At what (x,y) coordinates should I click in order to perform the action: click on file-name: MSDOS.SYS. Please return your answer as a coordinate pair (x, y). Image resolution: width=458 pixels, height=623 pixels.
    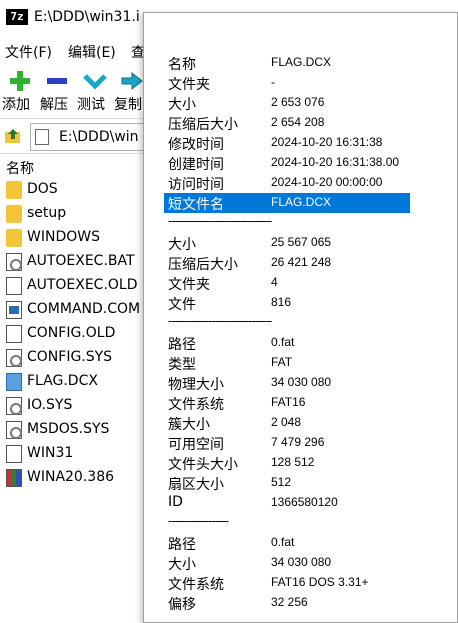
    Looking at the image, I should click on (68, 429).